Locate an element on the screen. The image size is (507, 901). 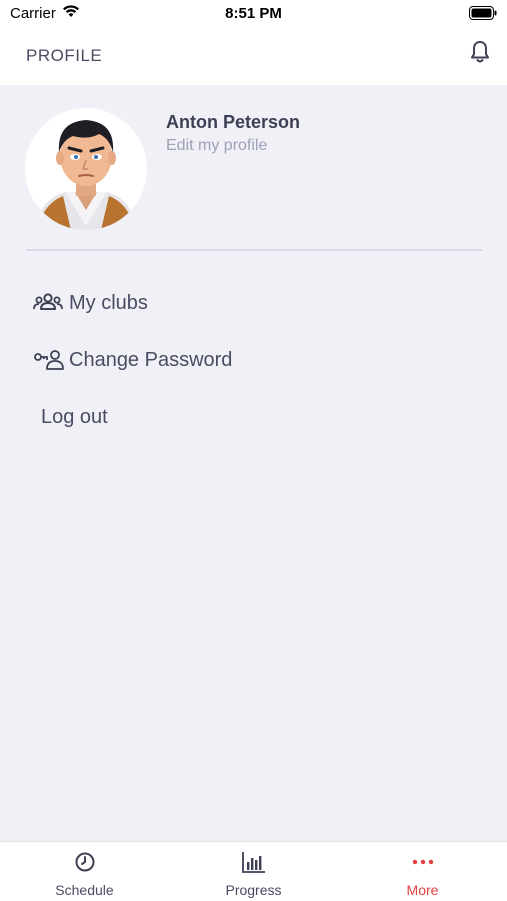
tab-bar: Schedule Progress More is located at coordinates (253, 871).